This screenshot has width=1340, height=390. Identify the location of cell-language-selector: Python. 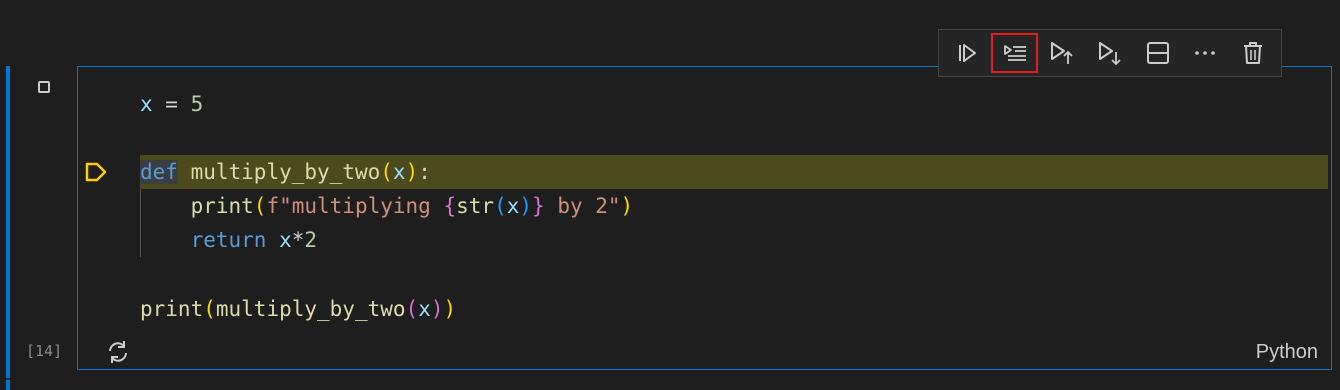
(1287, 352).